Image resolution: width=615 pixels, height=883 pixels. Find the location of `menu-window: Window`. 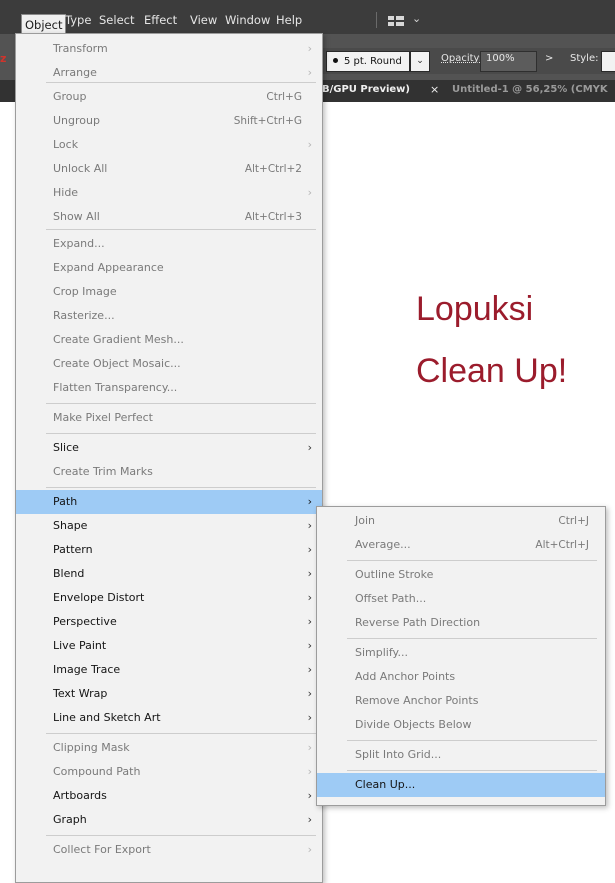

menu-window: Window is located at coordinates (247, 20).